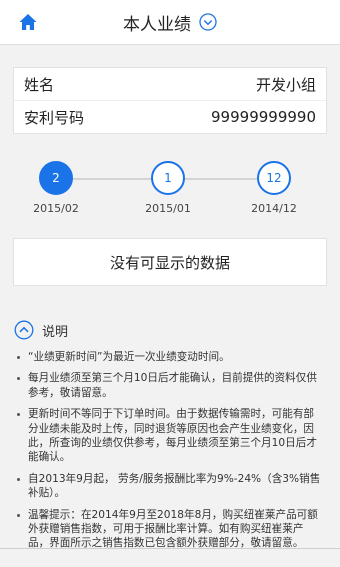 The width and height of the screenshot is (340, 567). I want to click on empty-state-message: 没有可显示的数据, so click(170, 262).